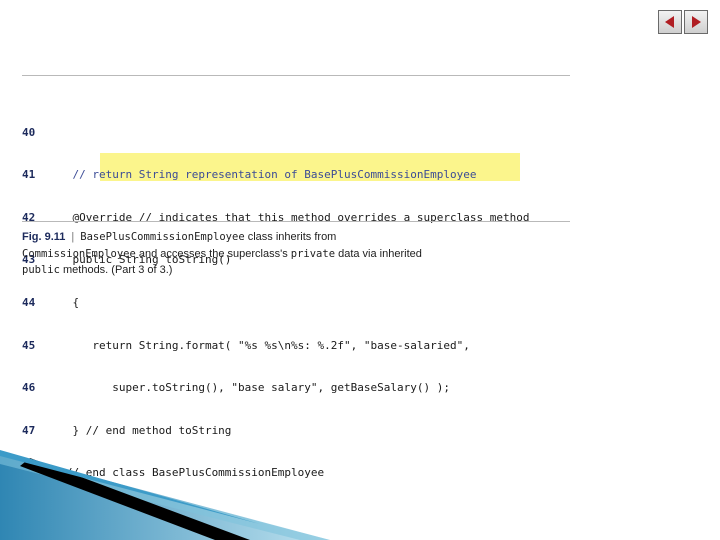  I want to click on previous-slide-button, so click(670, 22).